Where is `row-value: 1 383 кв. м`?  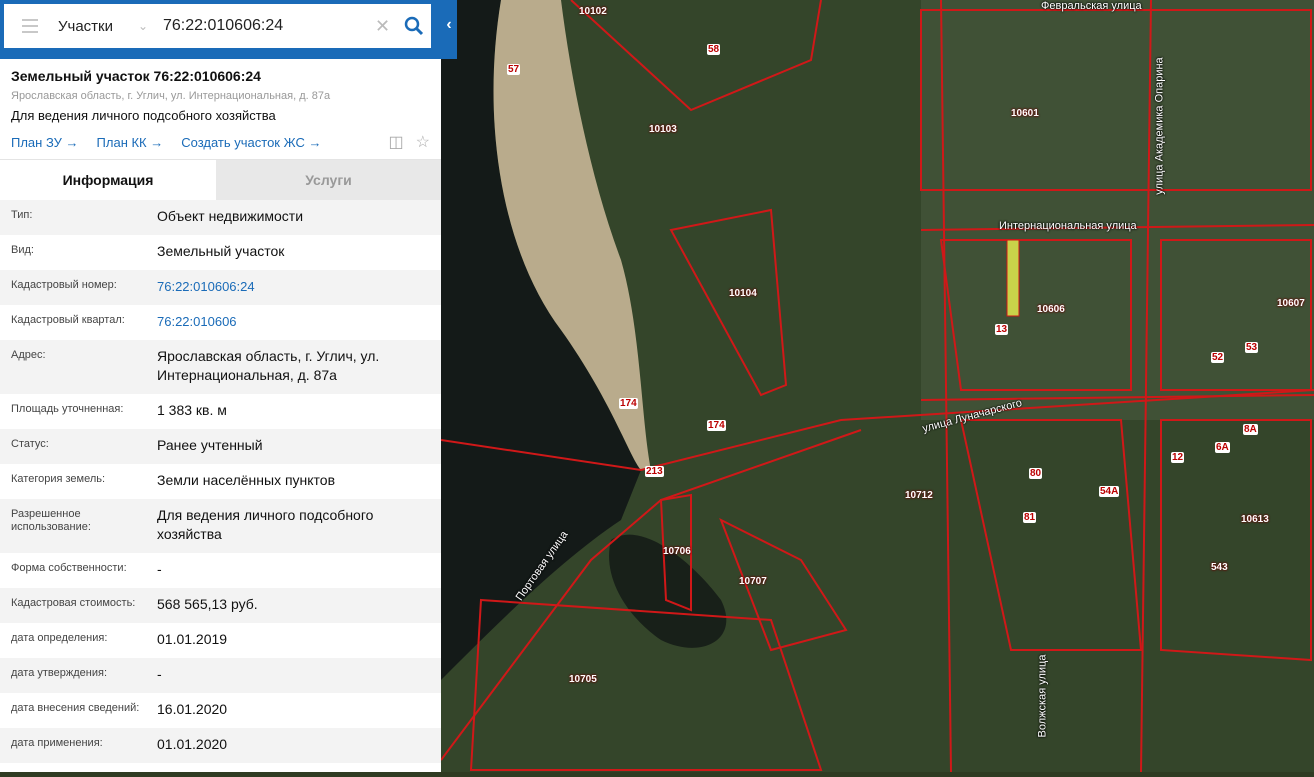 row-value: 1 383 кв. м is located at coordinates (192, 410).